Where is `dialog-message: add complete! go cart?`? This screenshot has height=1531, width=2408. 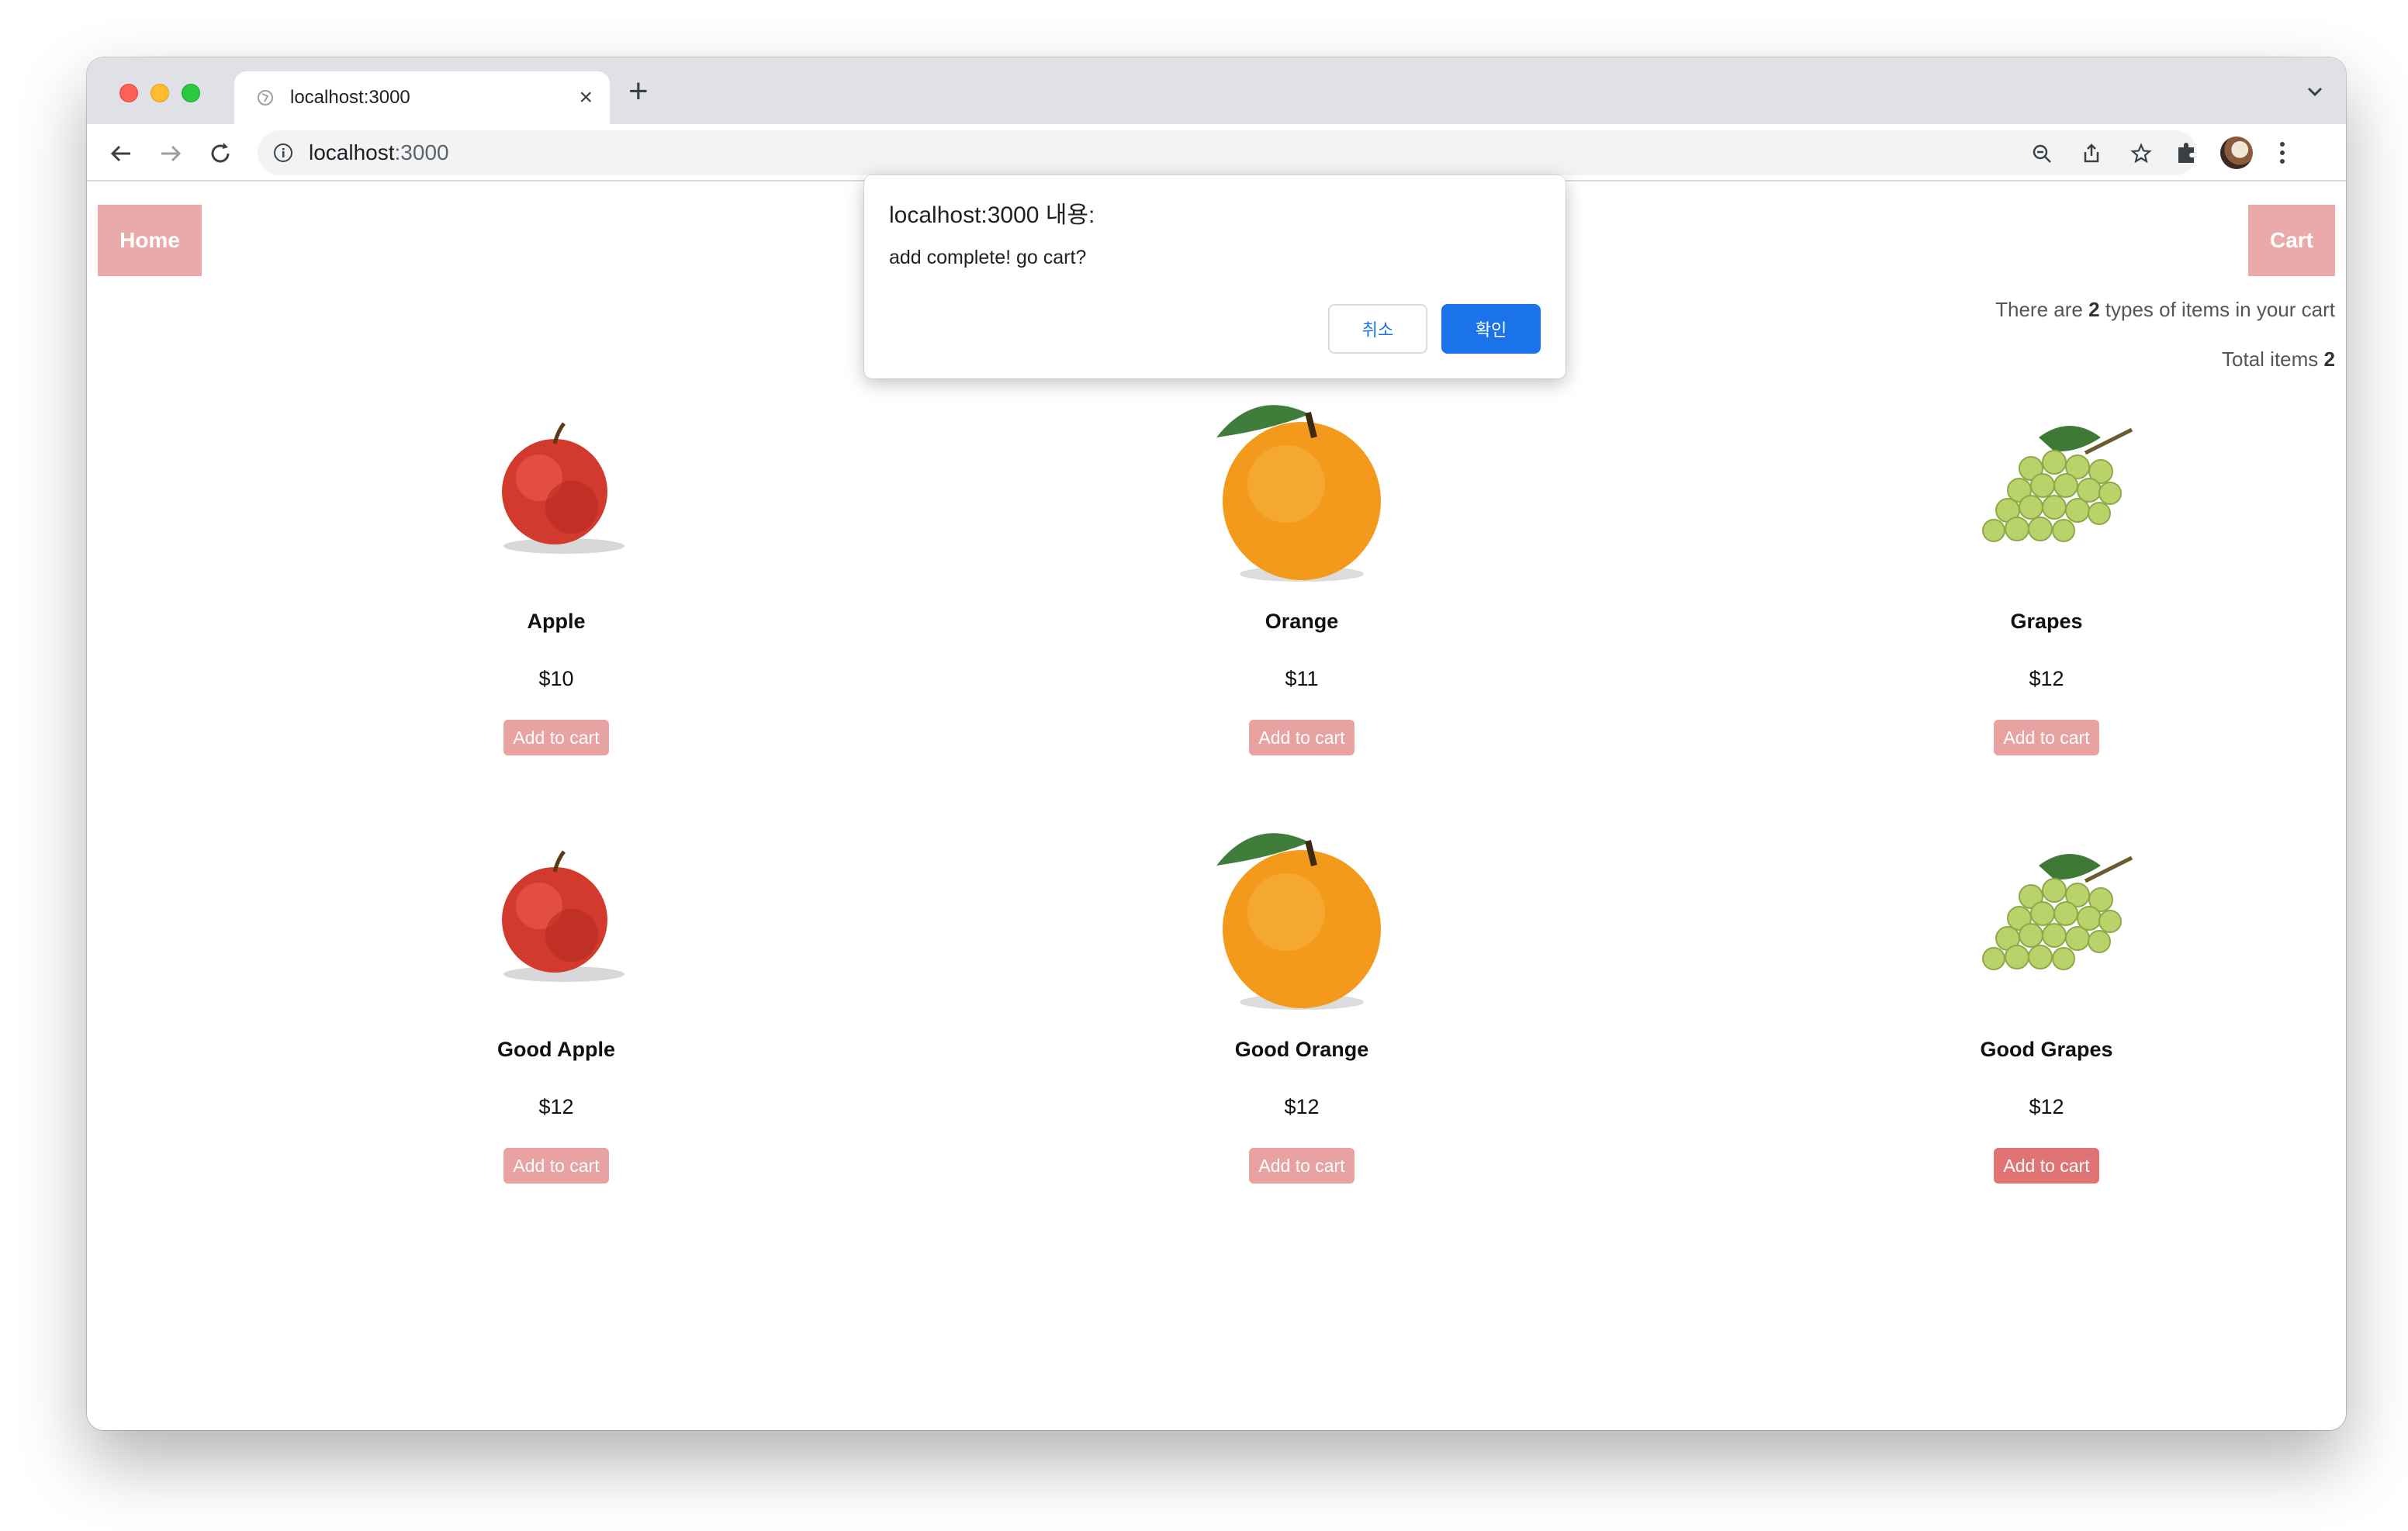 dialog-message: add complete! go cart? is located at coordinates (988, 257).